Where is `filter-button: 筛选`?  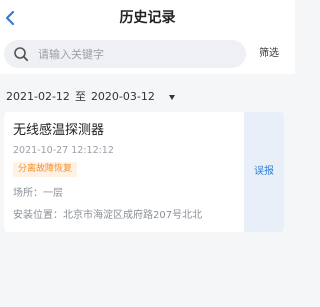 filter-button: 筛选 is located at coordinates (269, 54).